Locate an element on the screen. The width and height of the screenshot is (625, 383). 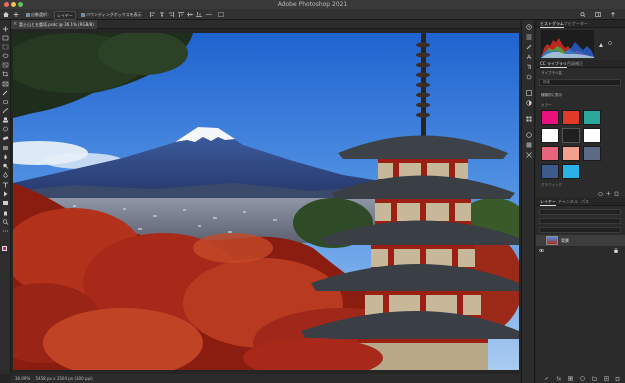
align-left-icon is located at coordinates (153, 14).